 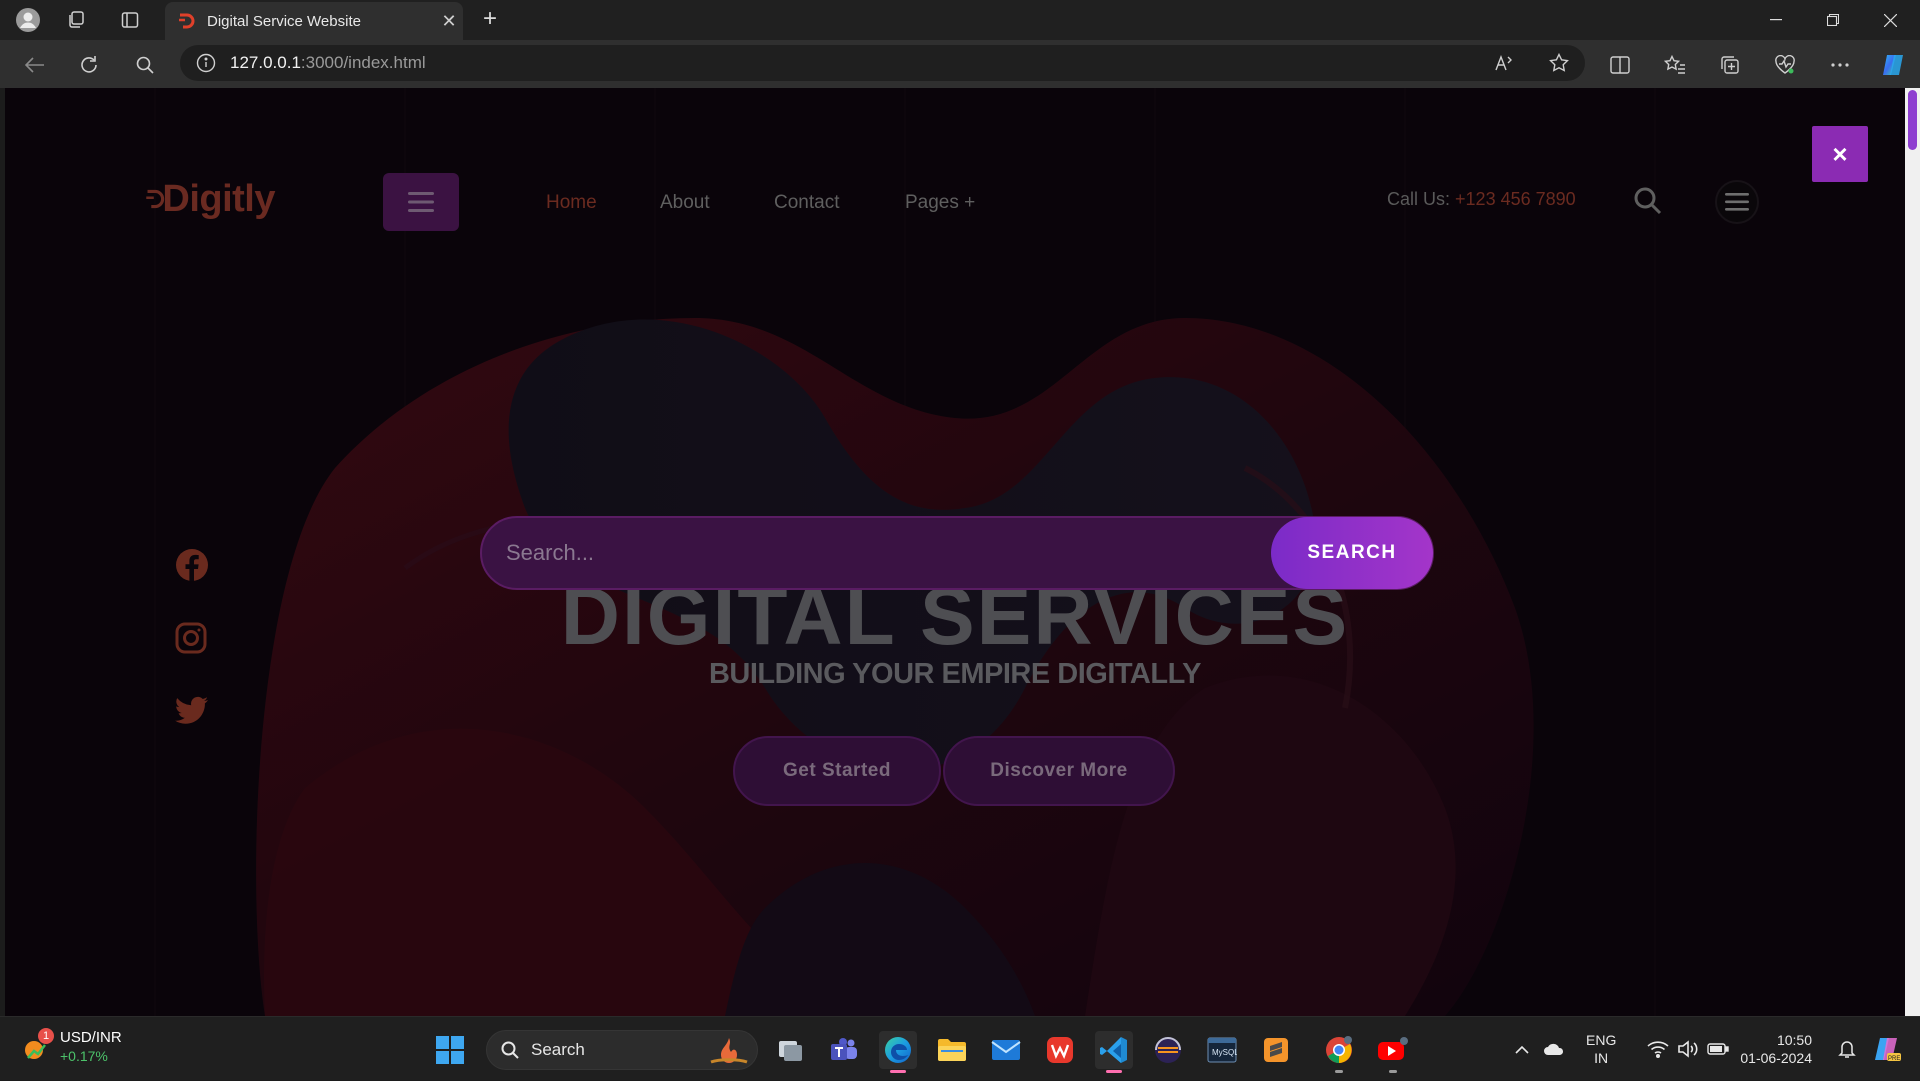 I want to click on scrollbar-thumb, so click(x=1912, y=120).